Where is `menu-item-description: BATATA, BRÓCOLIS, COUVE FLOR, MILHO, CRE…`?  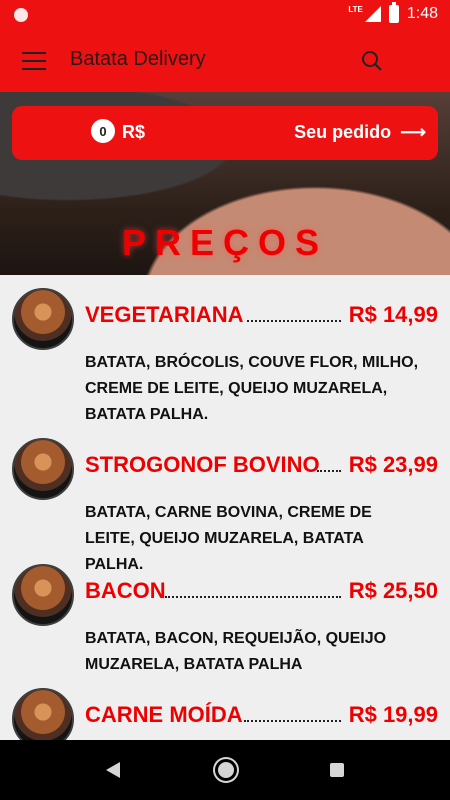
menu-item-description: BATATA, BRÓCOLIS, COUVE FLOR, MILHO, CRE… is located at coordinates (252, 388).